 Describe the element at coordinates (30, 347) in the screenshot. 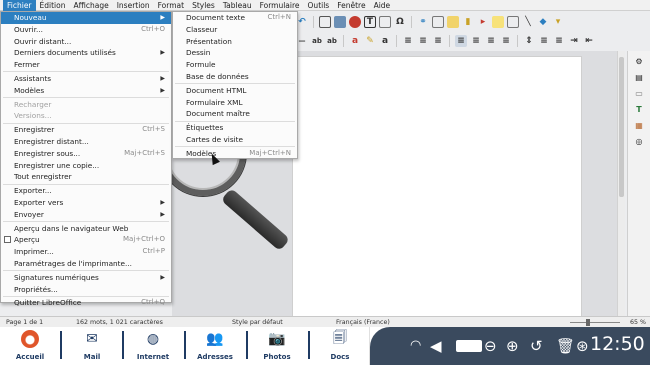

I see `dock-item-accueil: Accueil` at that location.